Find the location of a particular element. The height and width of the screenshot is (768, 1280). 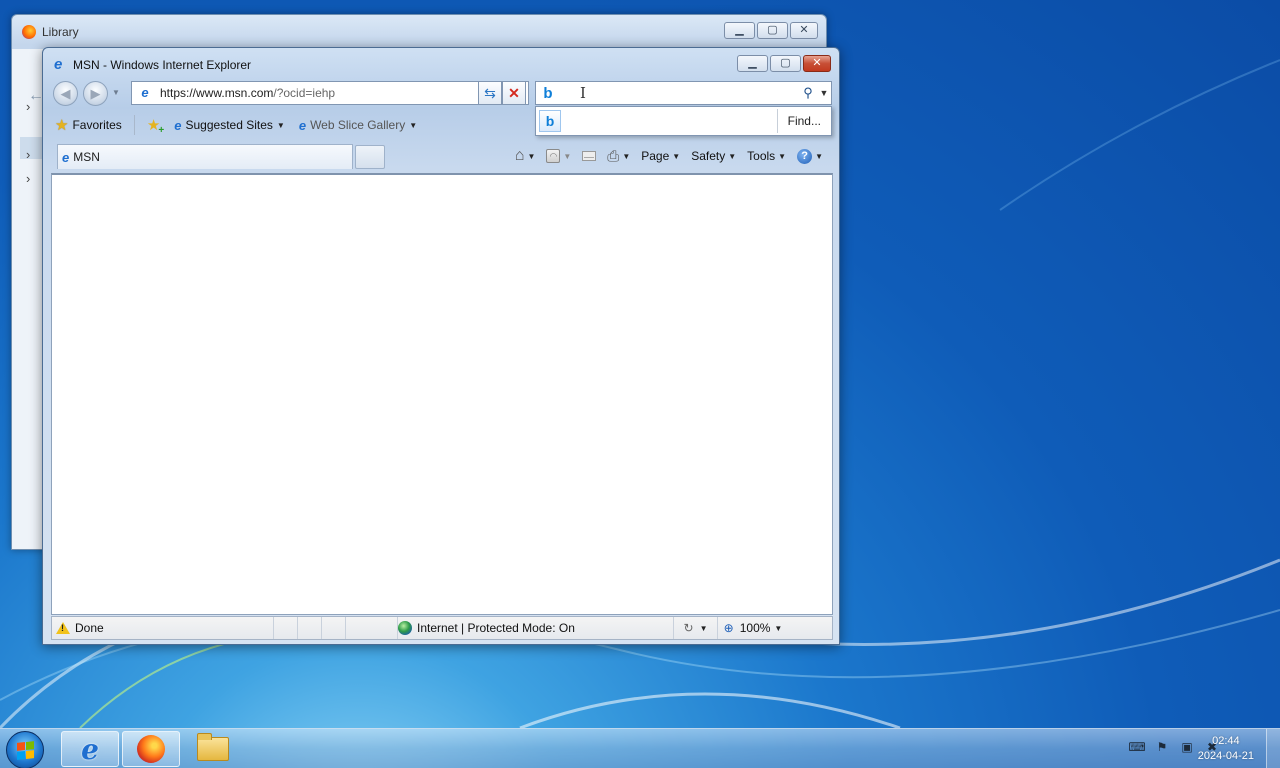

stop-icon: ✕ is located at coordinates (514, 92).